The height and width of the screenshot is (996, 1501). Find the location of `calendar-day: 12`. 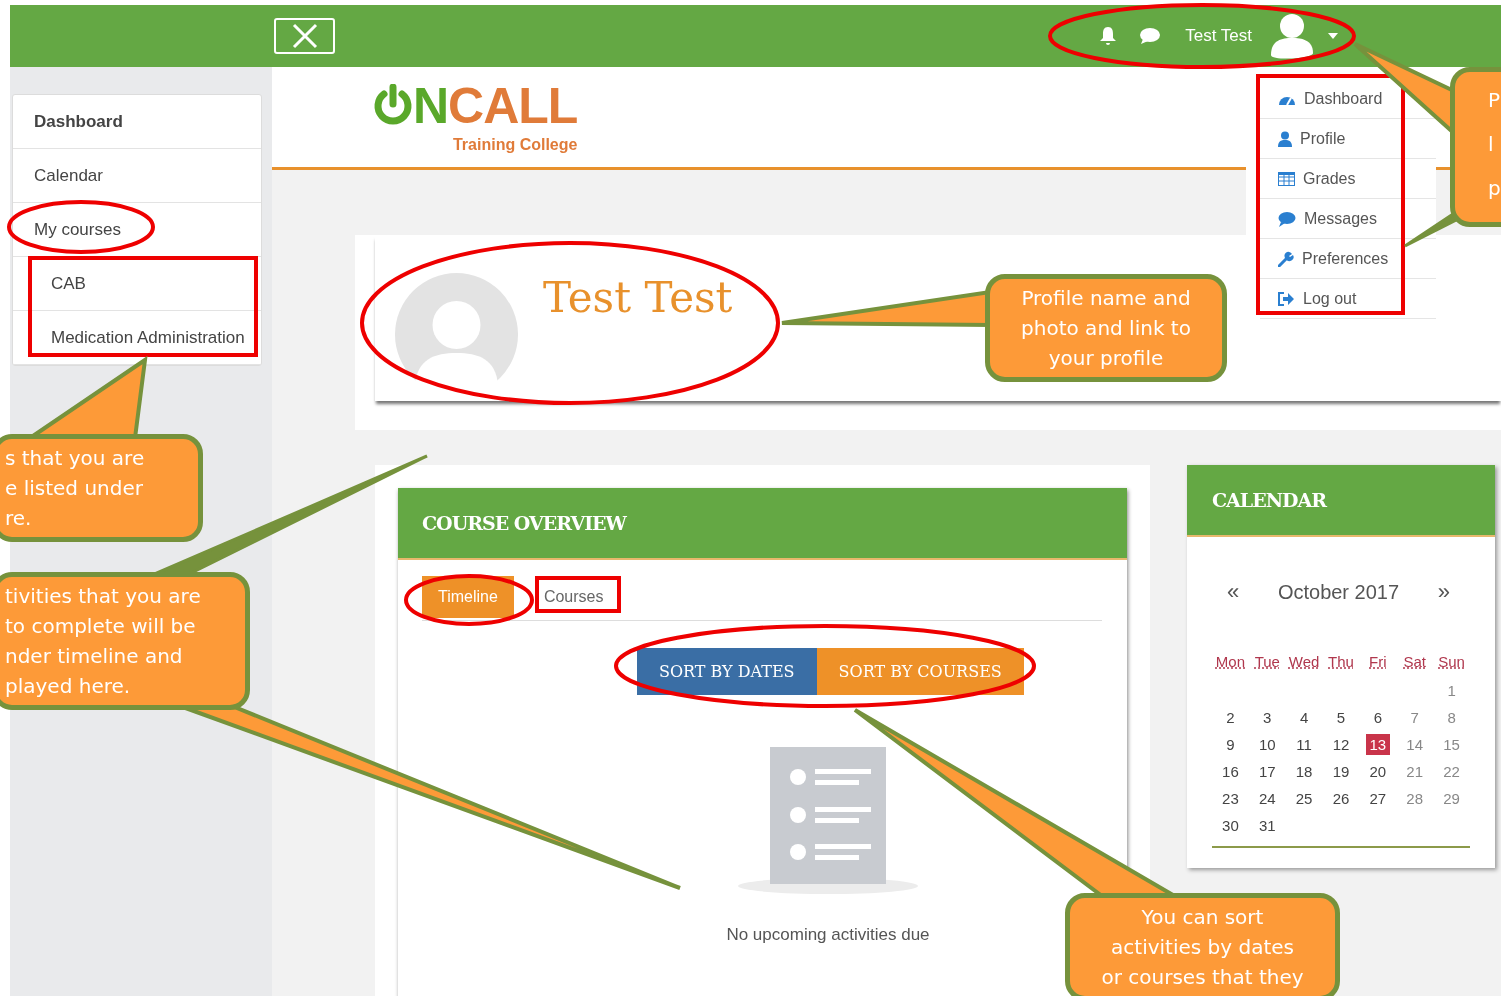

calendar-day: 12 is located at coordinates (1341, 744).